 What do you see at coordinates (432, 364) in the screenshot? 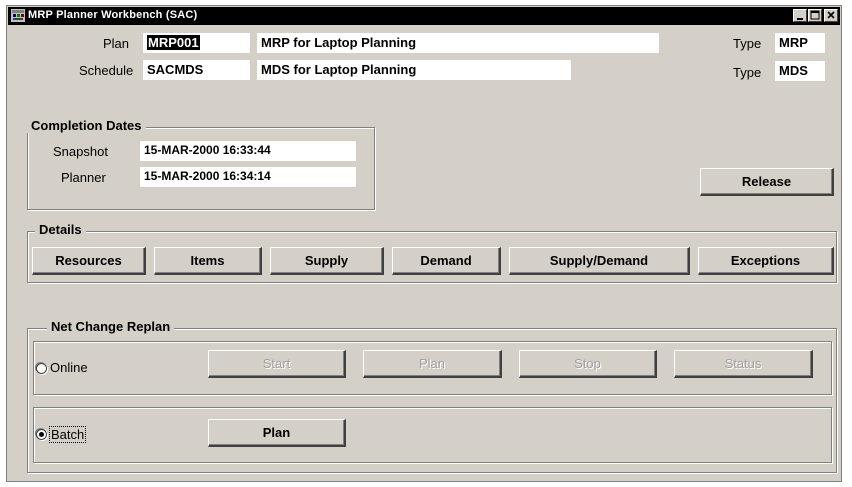
I see `online-plan-button: Plan` at bounding box center [432, 364].